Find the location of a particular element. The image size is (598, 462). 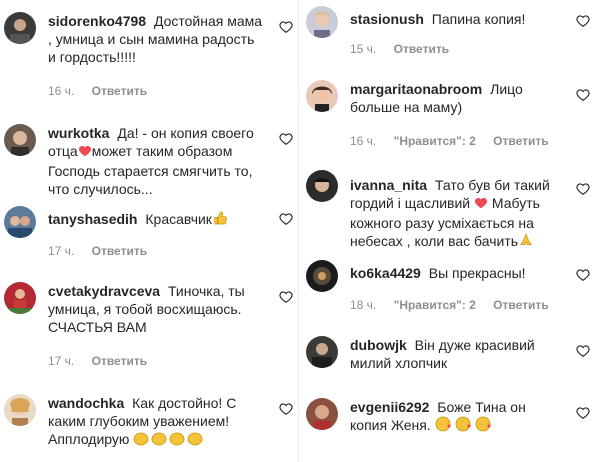

thumbs-up-emoji-icon is located at coordinates (220, 220).